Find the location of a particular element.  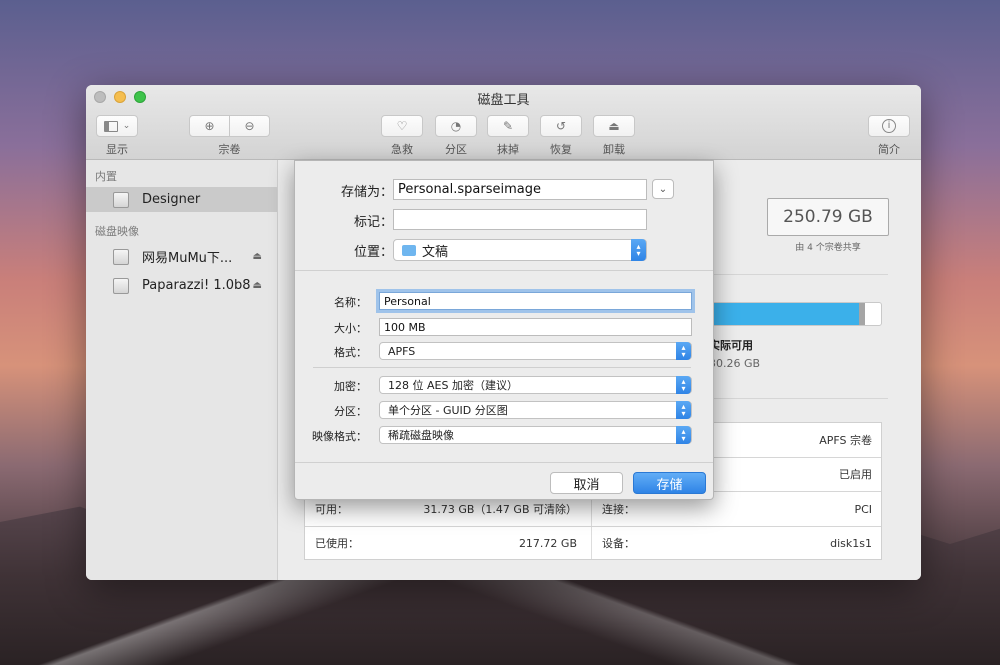

info-key: 已使用： is located at coordinates (337, 543).